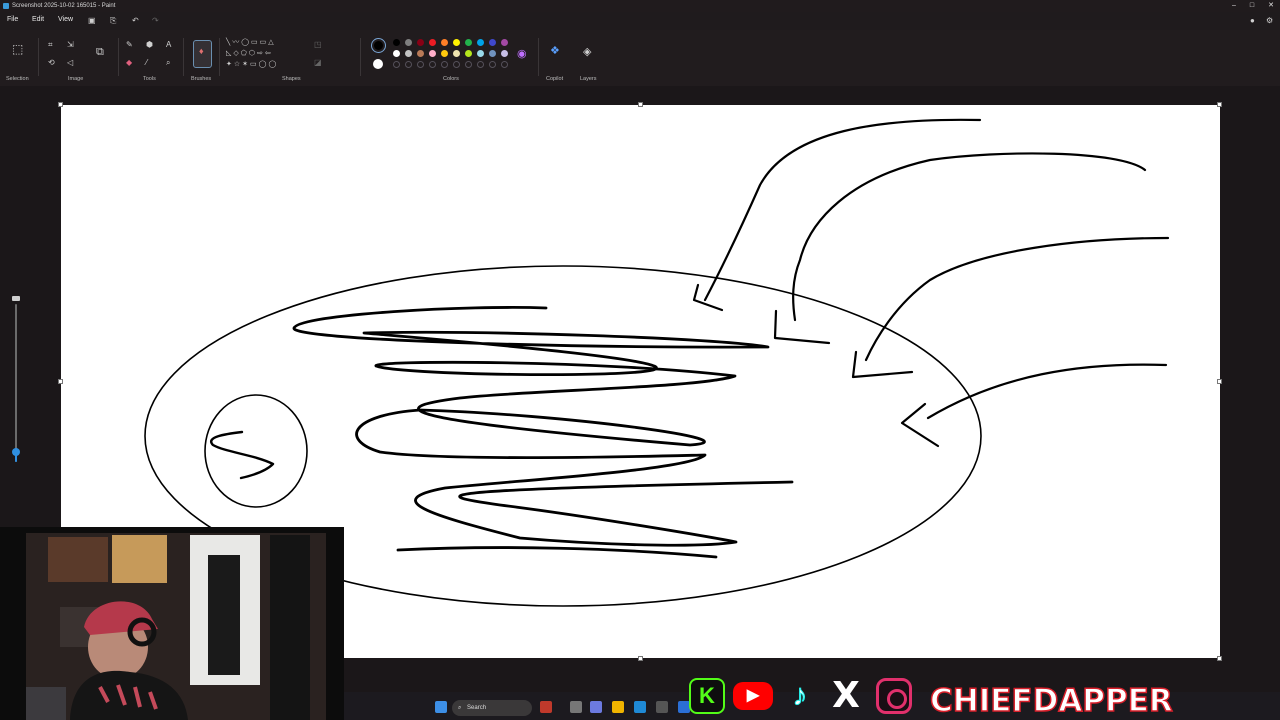  Describe the element at coordinates (172, 623) in the screenshot. I see `webcam-overlay` at that location.